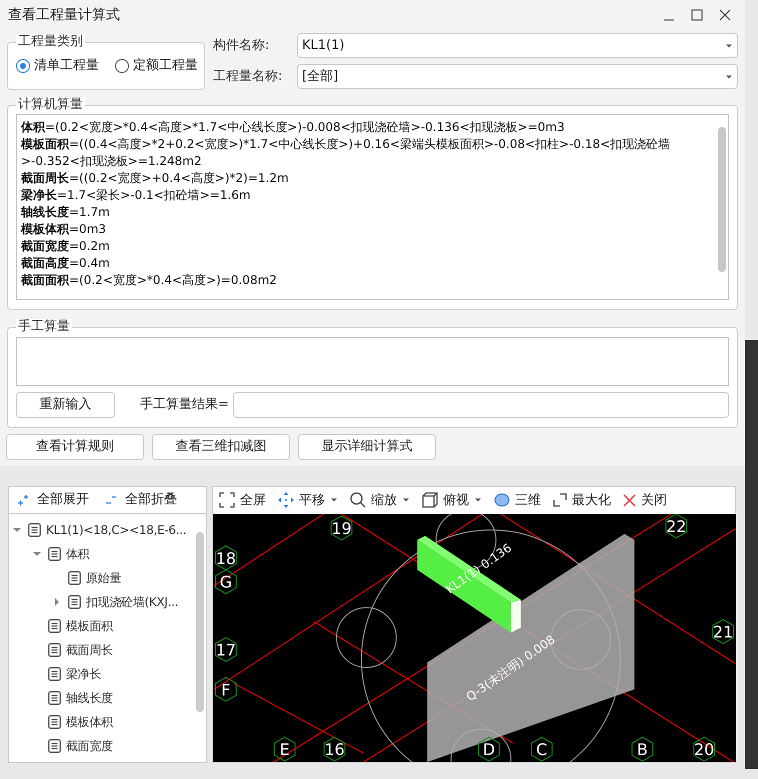  Describe the element at coordinates (53, 500) in the screenshot. I see `toolbar-button: 全部展开` at that location.